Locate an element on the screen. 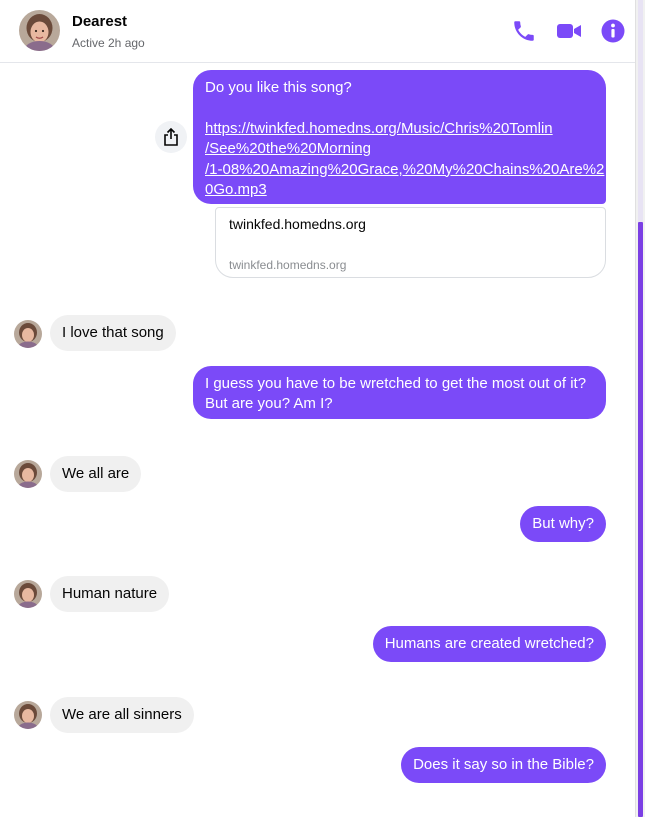  contact-name: Dearest is located at coordinates (99, 21).